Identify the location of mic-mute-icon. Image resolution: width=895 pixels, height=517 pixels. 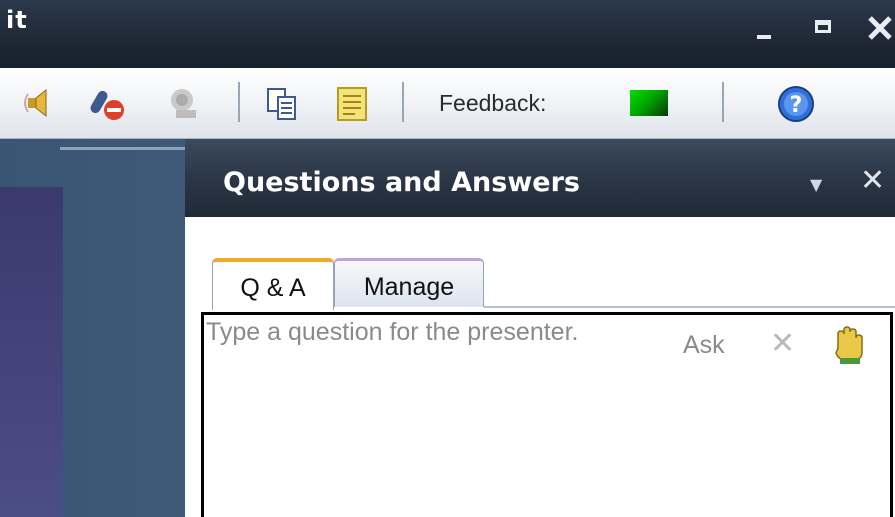
(106, 103).